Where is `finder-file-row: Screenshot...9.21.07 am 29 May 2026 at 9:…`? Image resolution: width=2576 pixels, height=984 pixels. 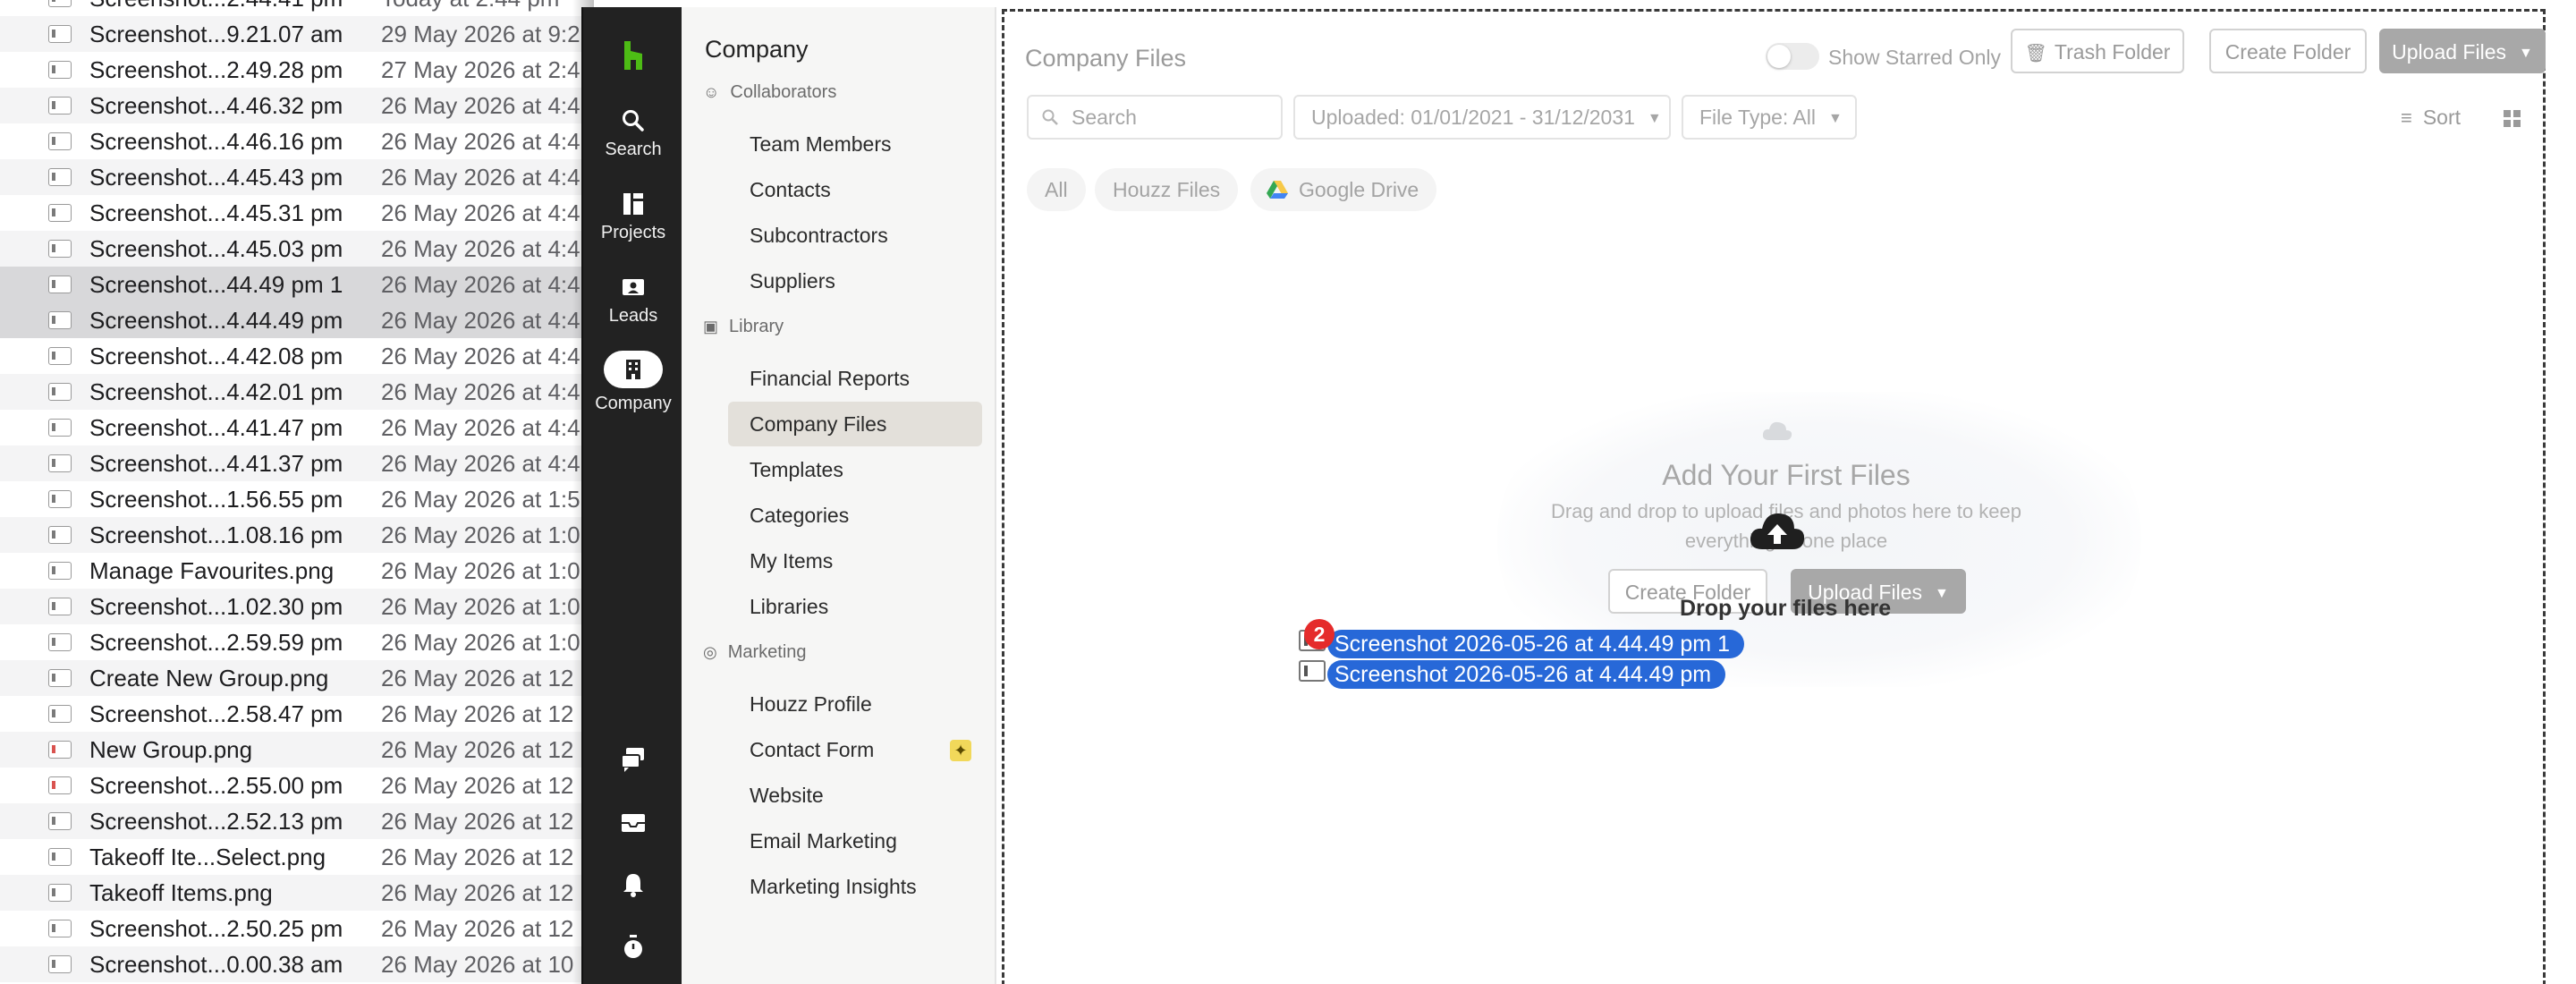 finder-file-row: Screenshot...9.21.07 am 29 May 2026 at 9:… is located at coordinates (295, 34).